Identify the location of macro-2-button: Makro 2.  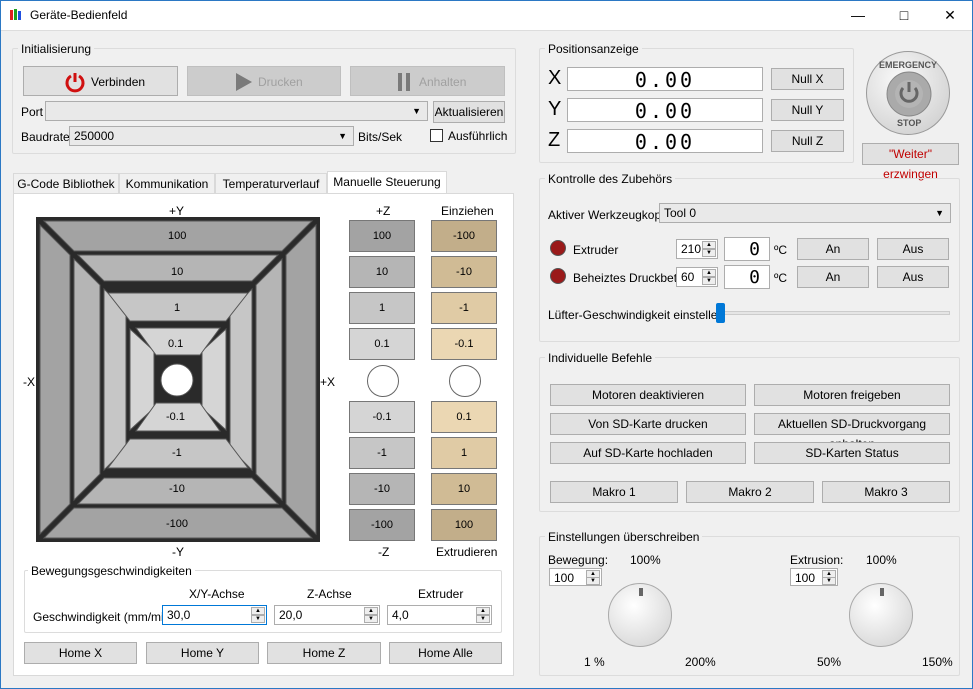
(750, 492).